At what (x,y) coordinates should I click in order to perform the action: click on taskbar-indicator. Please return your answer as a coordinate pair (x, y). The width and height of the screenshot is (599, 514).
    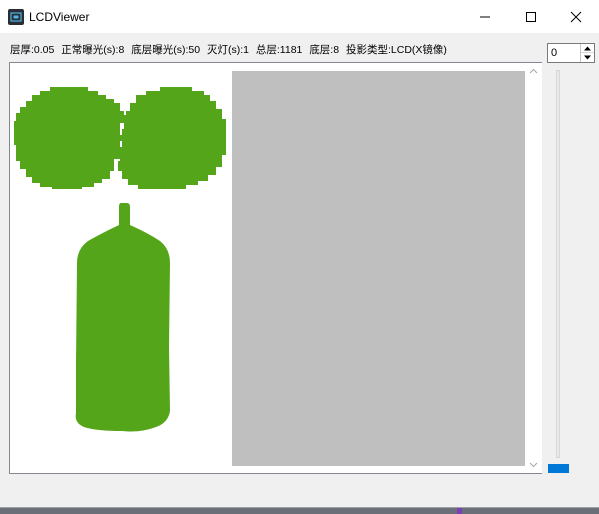
    Looking at the image, I should click on (459, 511).